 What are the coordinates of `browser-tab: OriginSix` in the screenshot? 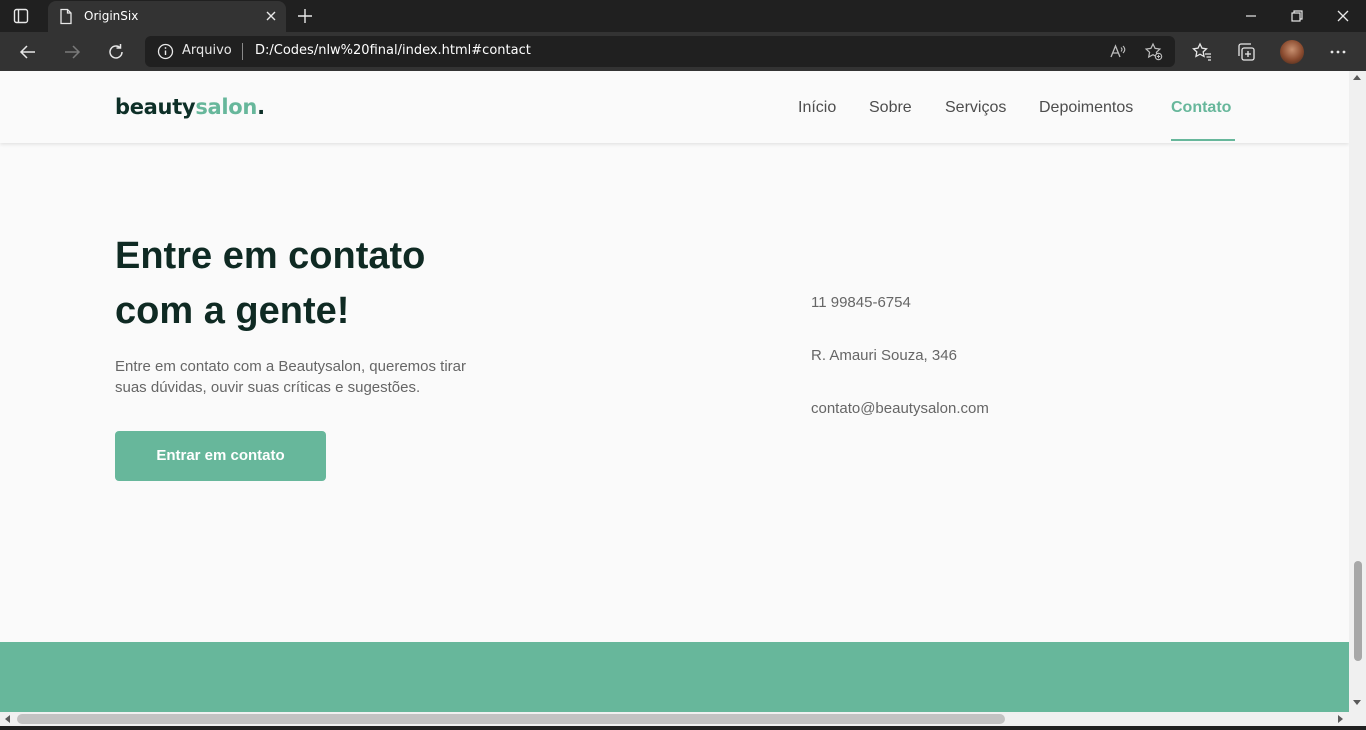 It's located at (167, 16).